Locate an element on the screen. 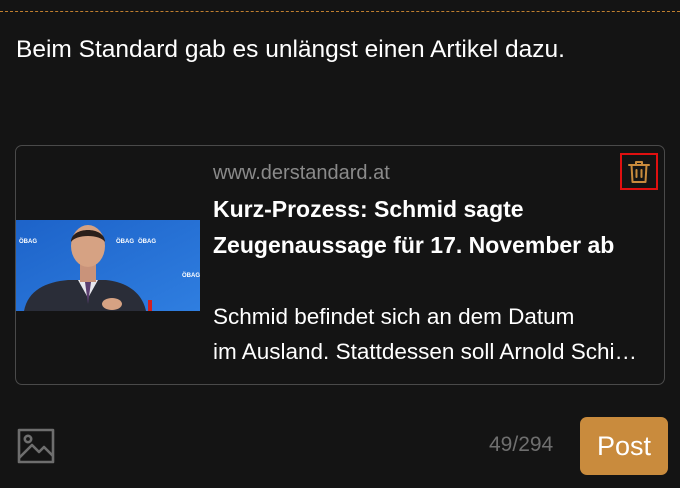 Image resolution: width=680 pixels, height=488 pixels. link-preview-description-line: Schmid befindet sich an dem Datum is located at coordinates (394, 316).